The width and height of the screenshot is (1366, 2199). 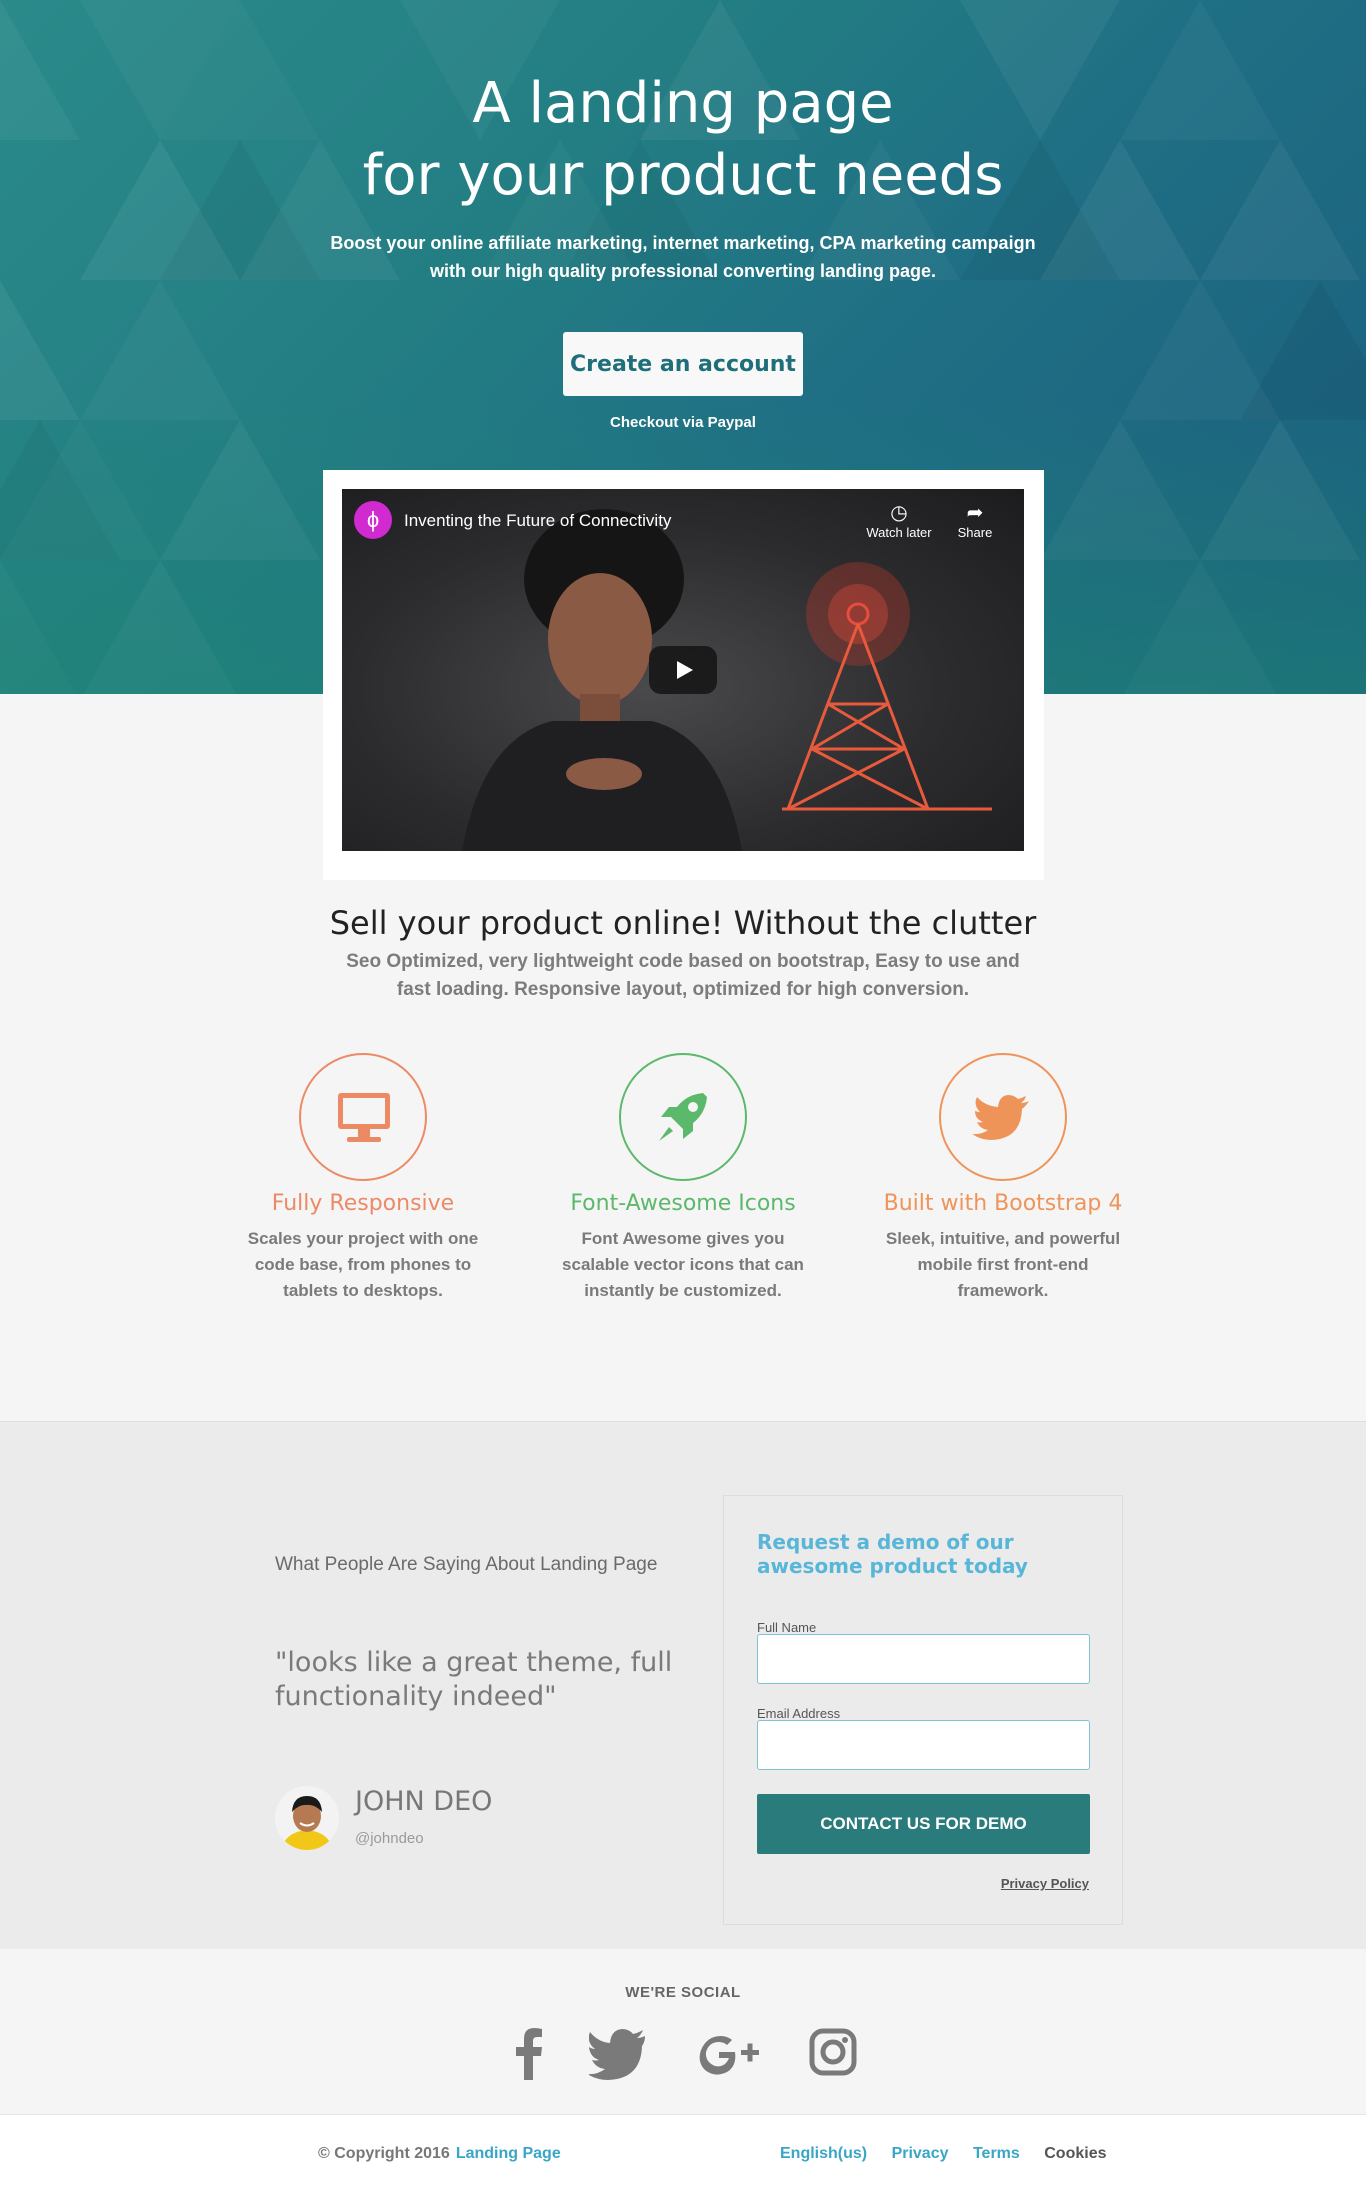 I want to click on watch-later-label: Watch later, so click(x=899, y=532).